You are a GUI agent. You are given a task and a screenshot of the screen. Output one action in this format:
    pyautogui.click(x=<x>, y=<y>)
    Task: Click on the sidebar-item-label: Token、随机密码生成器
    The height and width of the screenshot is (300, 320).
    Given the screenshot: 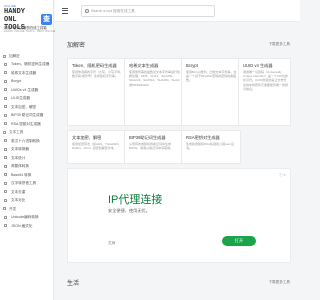 What is the action you would take?
    pyautogui.click(x=30, y=64)
    